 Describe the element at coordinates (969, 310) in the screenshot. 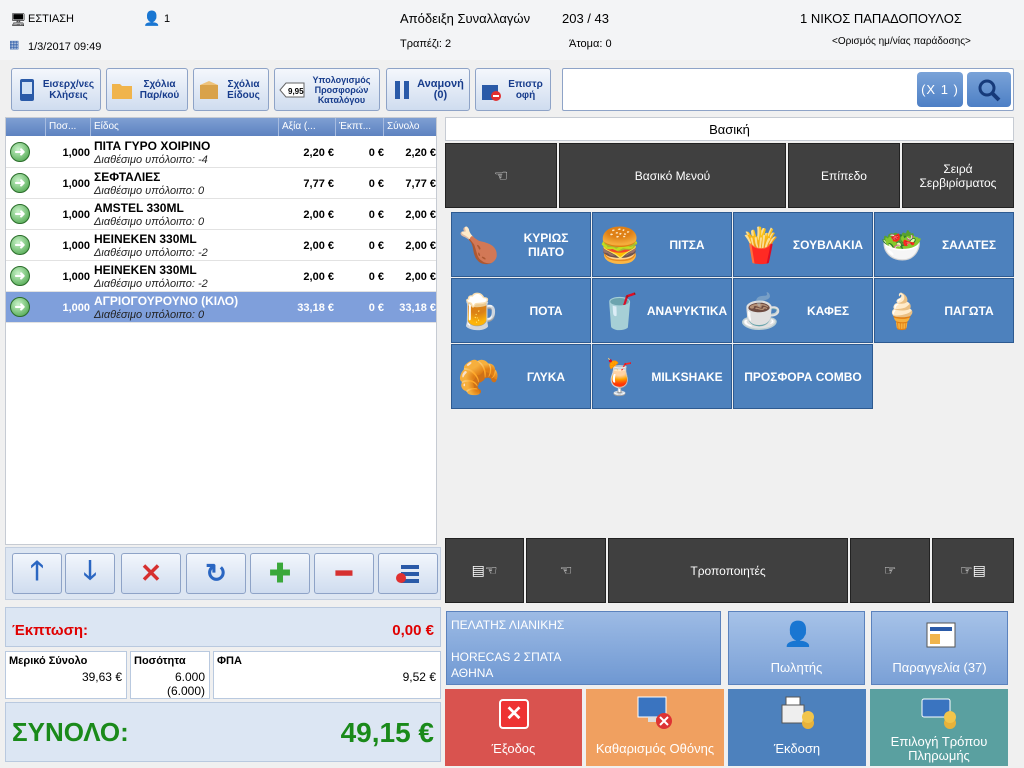

I see `category-label: ΠΑΓΩΤΑ` at that location.